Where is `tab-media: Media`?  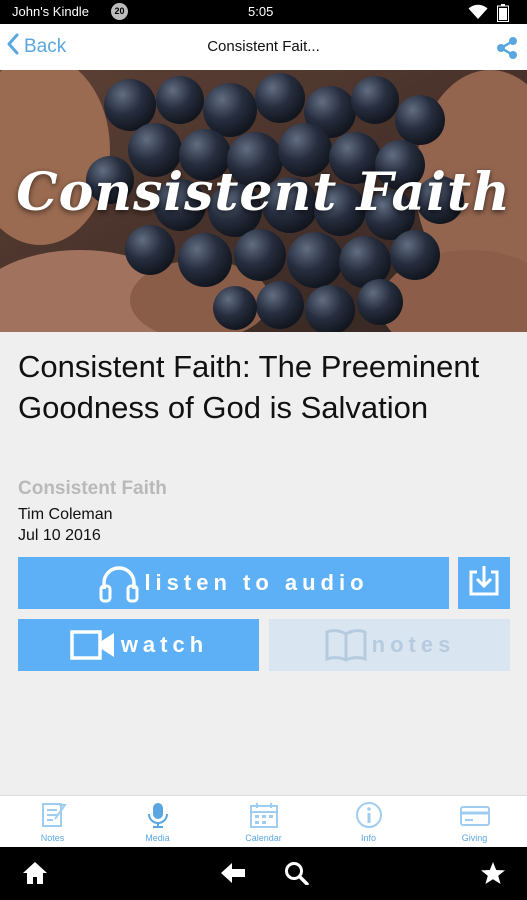 tab-media: Media is located at coordinates (157, 822).